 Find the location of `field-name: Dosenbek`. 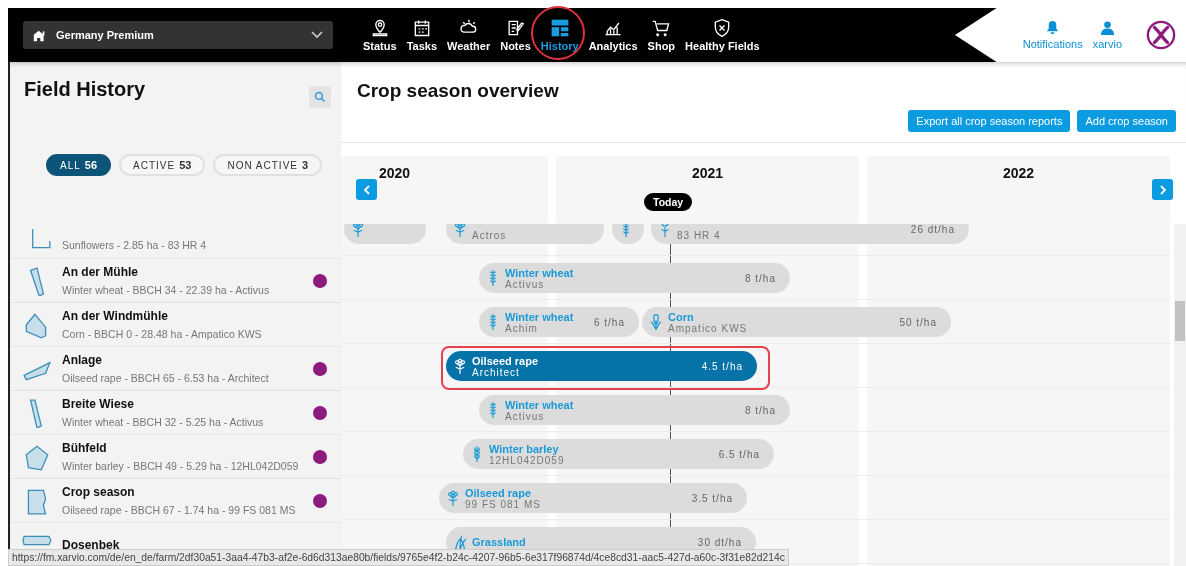

field-name: Dosenbek is located at coordinates (91, 544).